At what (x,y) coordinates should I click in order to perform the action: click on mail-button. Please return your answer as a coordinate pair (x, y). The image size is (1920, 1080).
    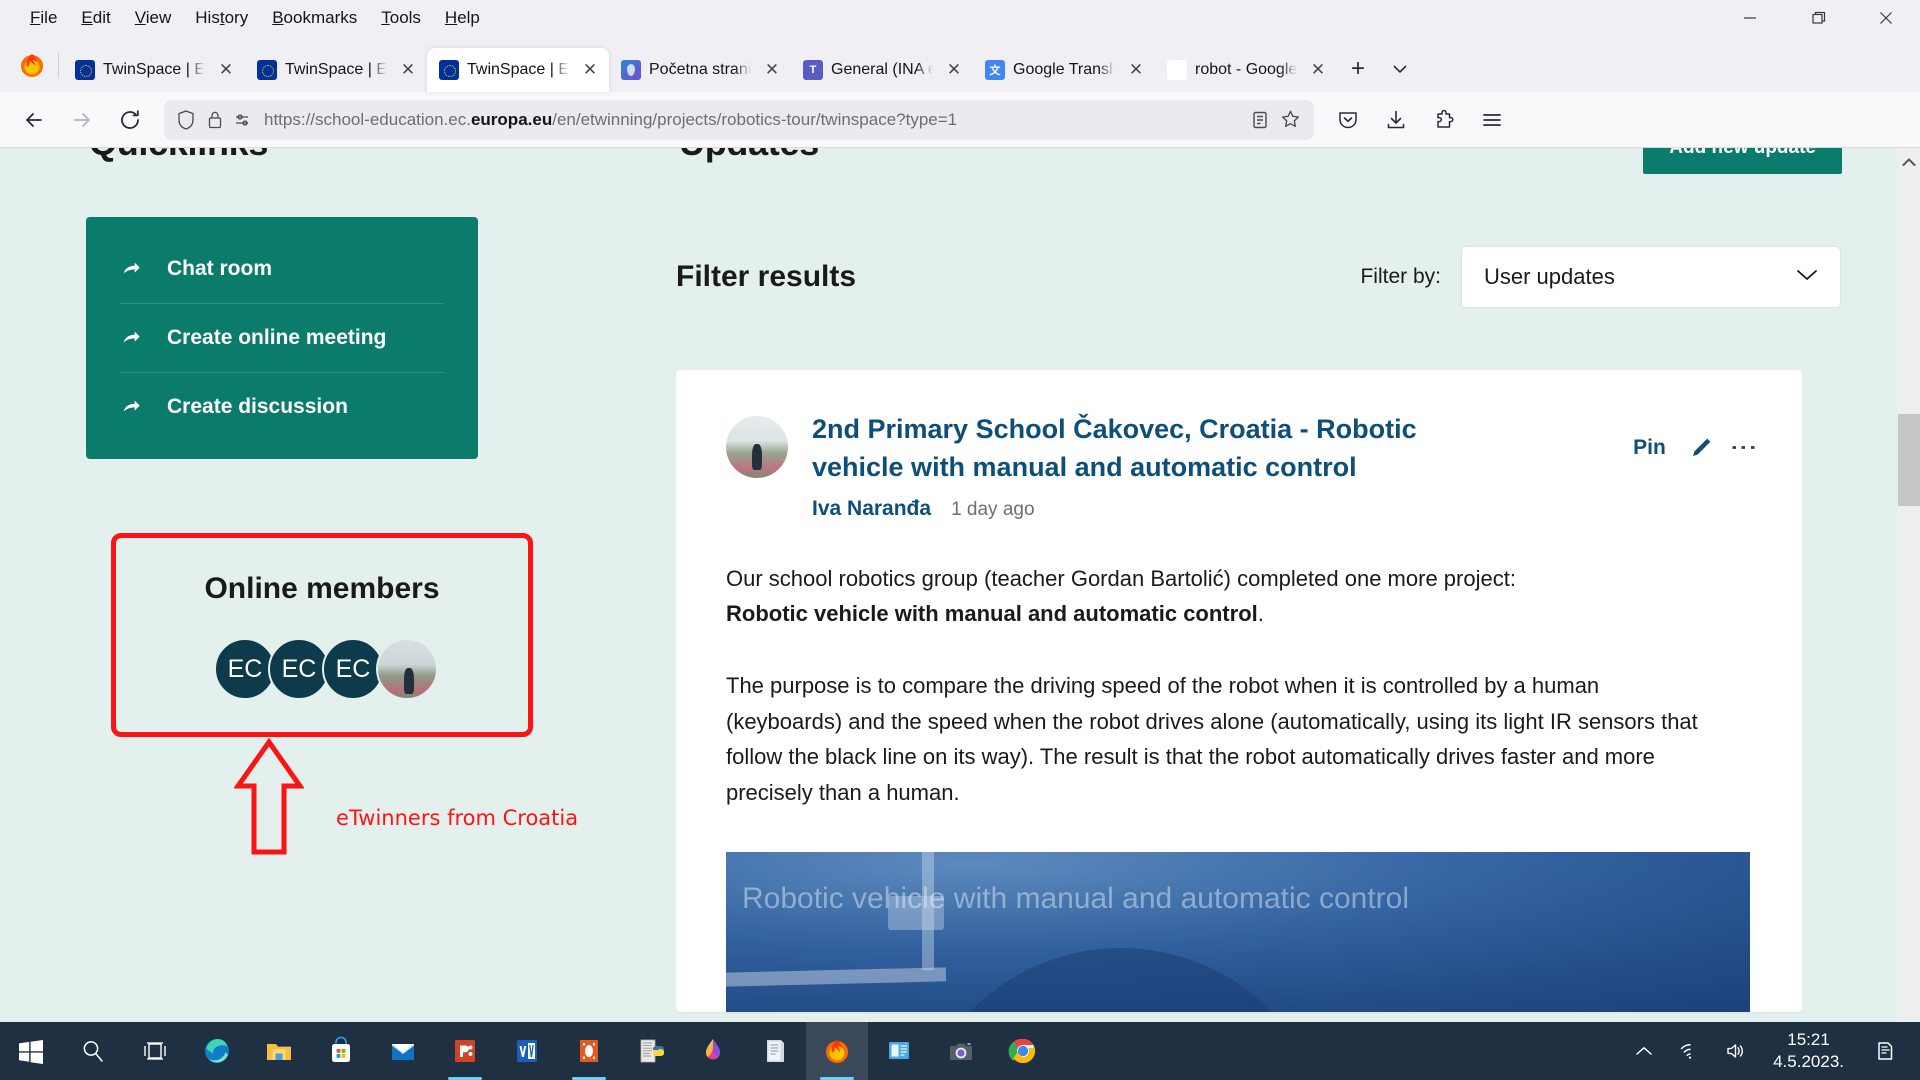
    Looking at the image, I should click on (403, 1051).